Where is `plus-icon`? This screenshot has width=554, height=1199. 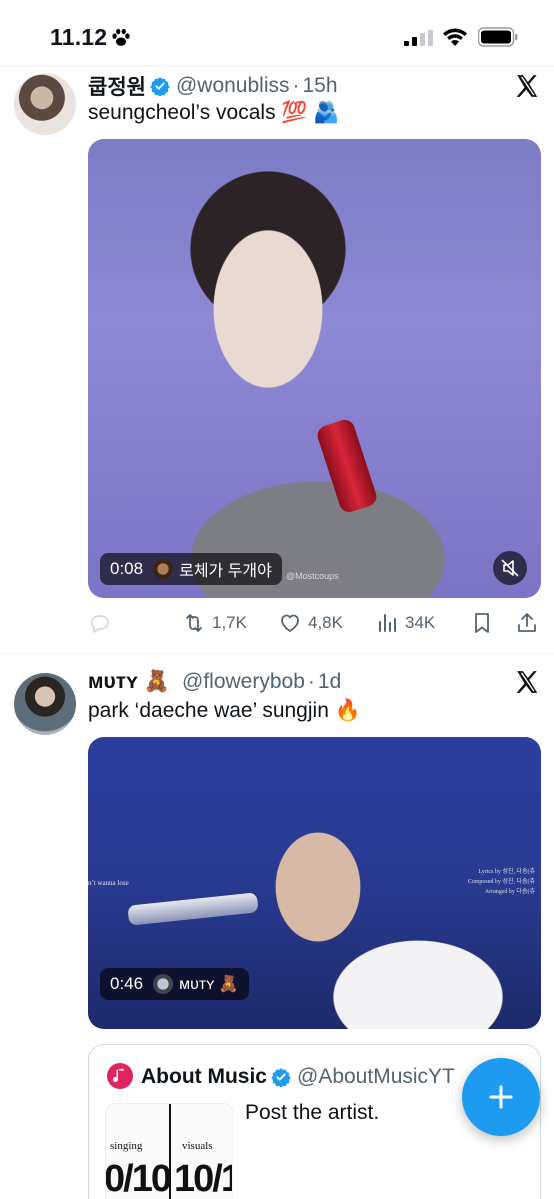
plus-icon is located at coordinates (501, 1097).